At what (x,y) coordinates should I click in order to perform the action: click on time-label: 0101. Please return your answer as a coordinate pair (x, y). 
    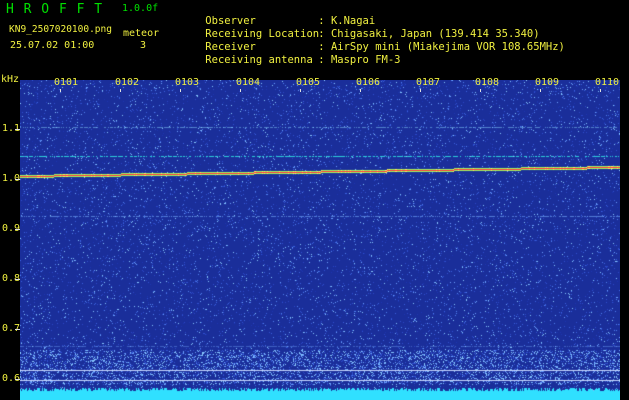
    Looking at the image, I should click on (66, 82).